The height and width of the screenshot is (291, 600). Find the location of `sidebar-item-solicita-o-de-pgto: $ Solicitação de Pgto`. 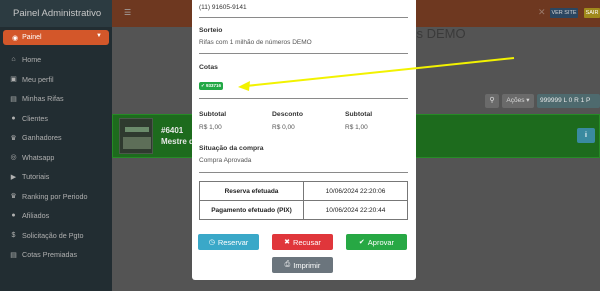

sidebar-item-solicita-o-de-pgto: $ Solicitação de Pgto is located at coordinates (56, 236).